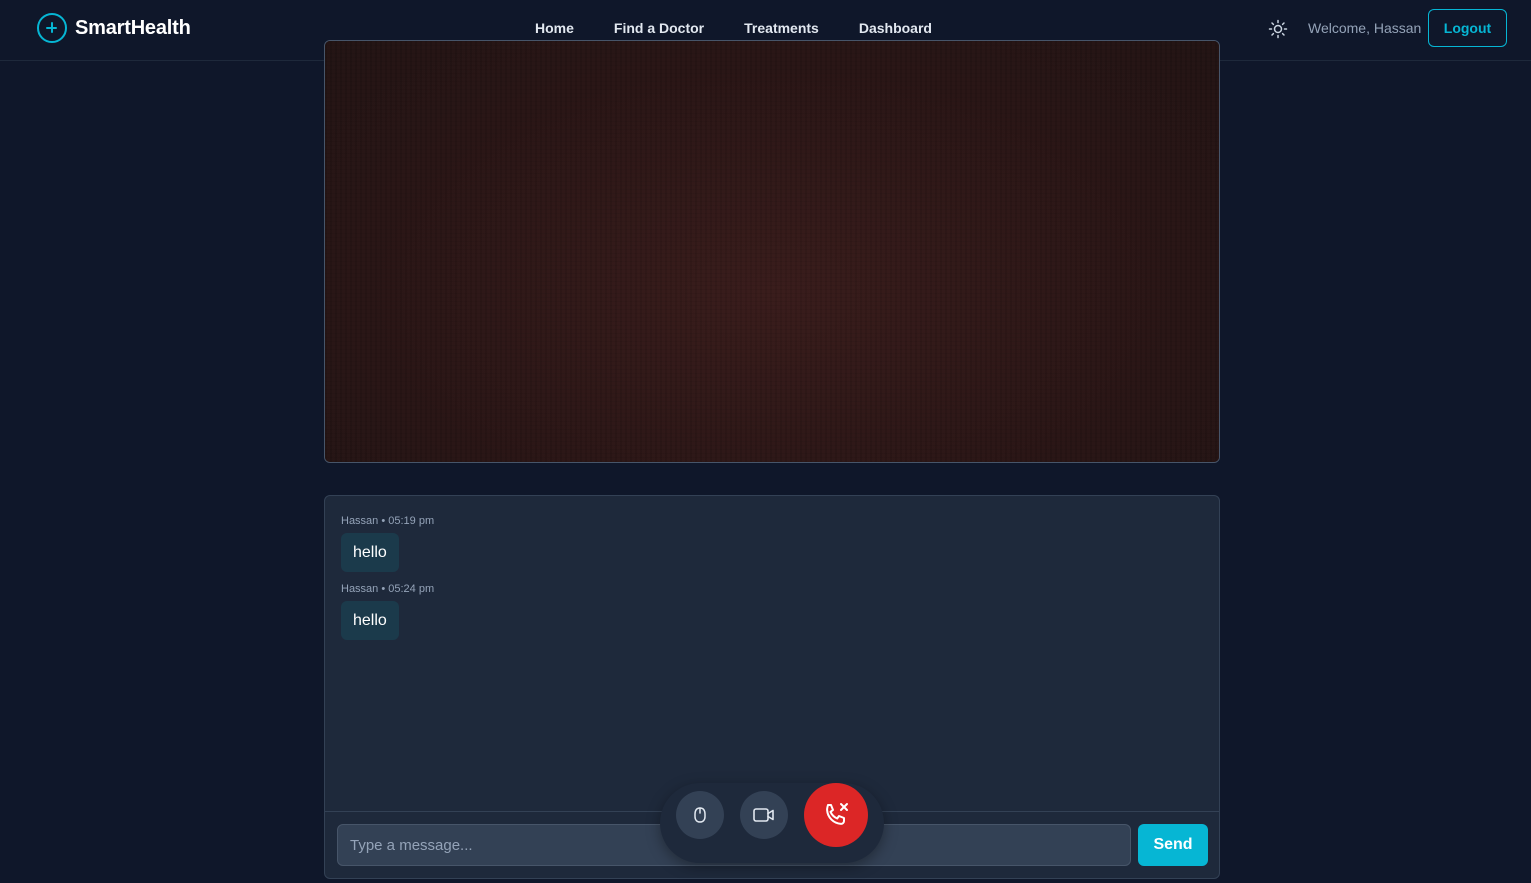 This screenshot has width=1531, height=883. I want to click on end-call-button, so click(836, 815).